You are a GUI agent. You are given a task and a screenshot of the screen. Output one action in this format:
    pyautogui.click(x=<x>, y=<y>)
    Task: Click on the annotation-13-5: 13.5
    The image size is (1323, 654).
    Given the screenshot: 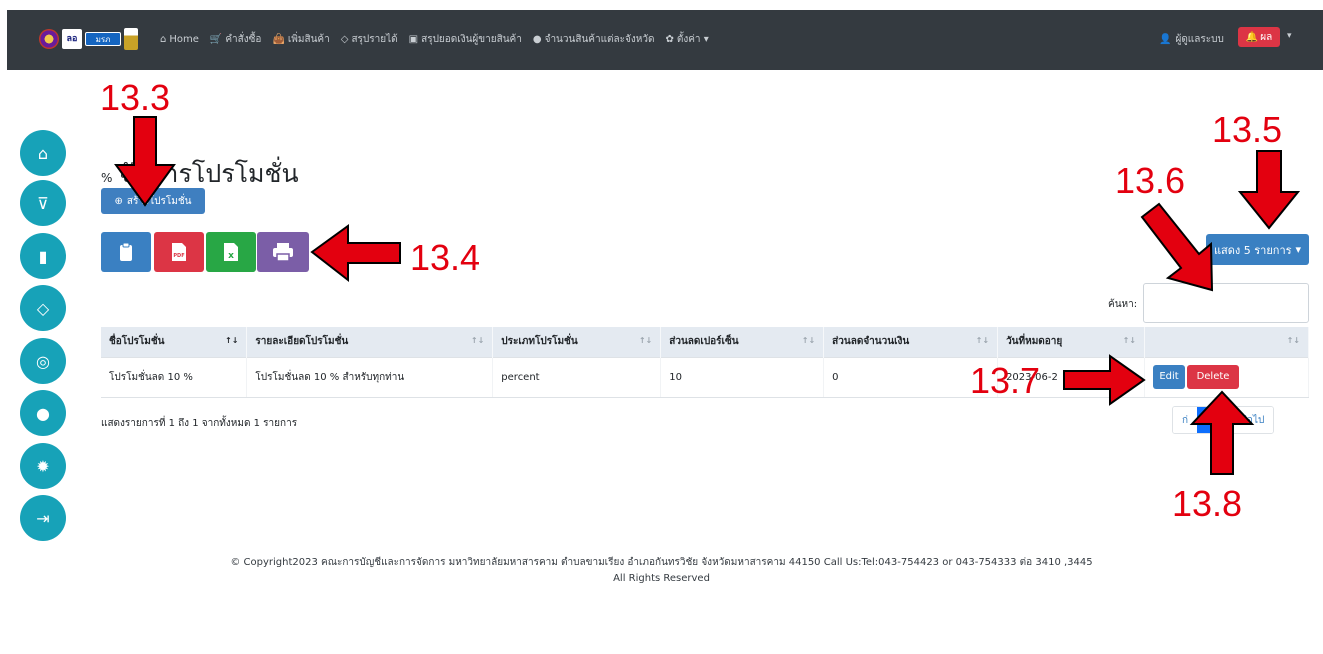 What is the action you would take?
    pyautogui.click(x=1247, y=129)
    